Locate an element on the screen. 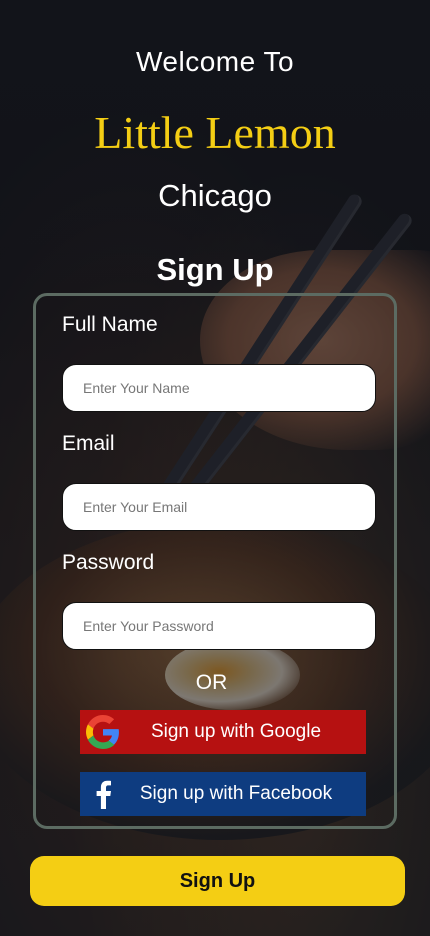 The width and height of the screenshot is (430, 936). facebook-icon is located at coordinates (103, 794).